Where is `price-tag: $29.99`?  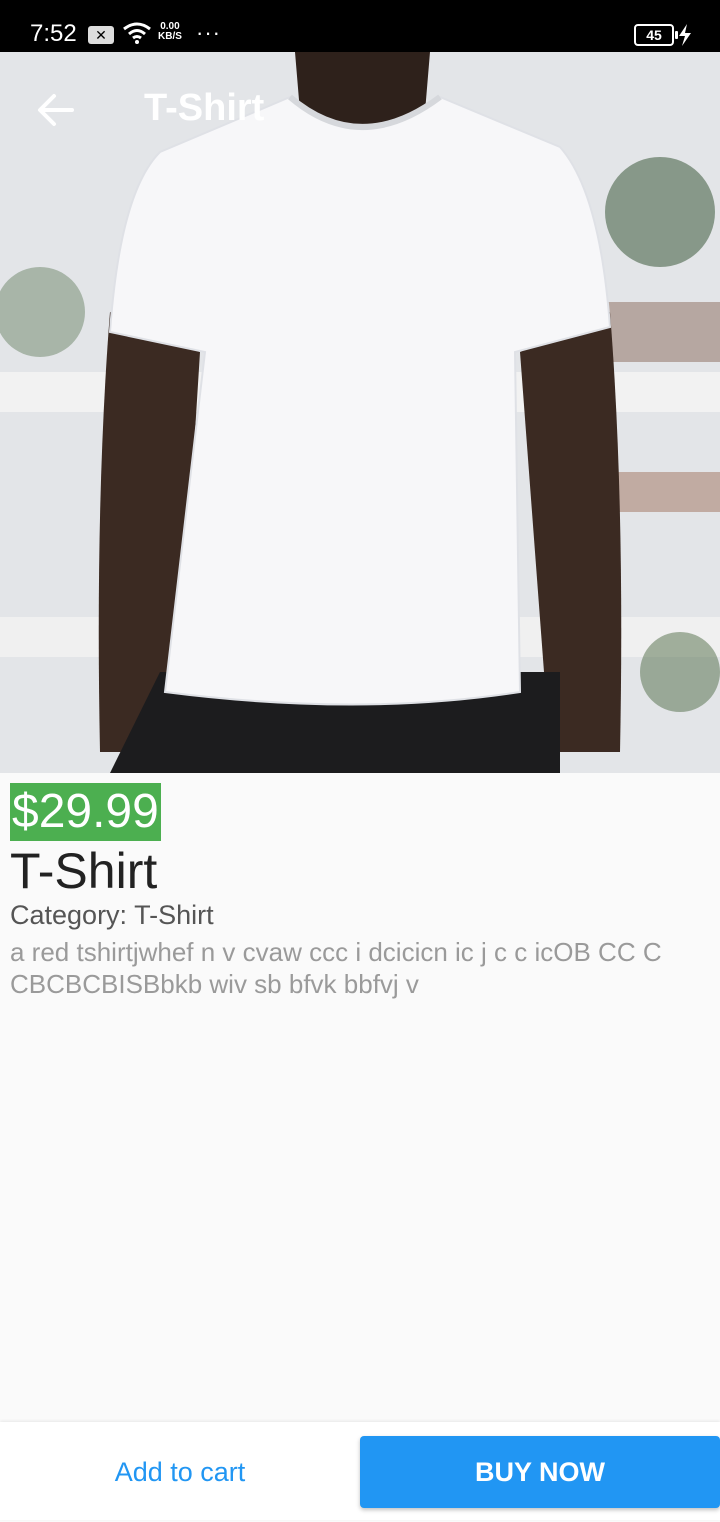
price-tag: $29.99 is located at coordinates (85, 812).